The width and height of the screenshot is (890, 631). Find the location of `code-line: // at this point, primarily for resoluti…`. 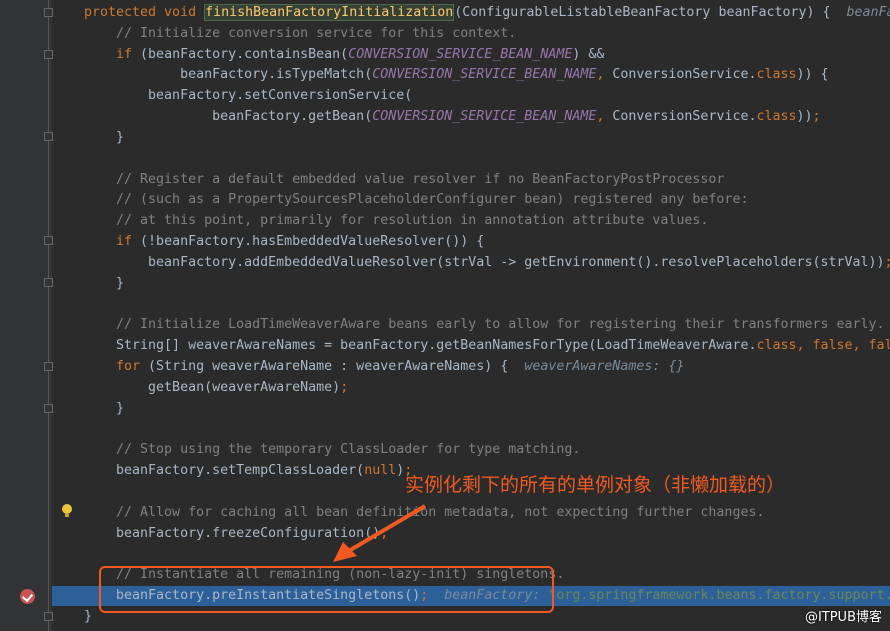

code-line: // at this point, primarily for resoluti… is located at coordinates (471, 221).